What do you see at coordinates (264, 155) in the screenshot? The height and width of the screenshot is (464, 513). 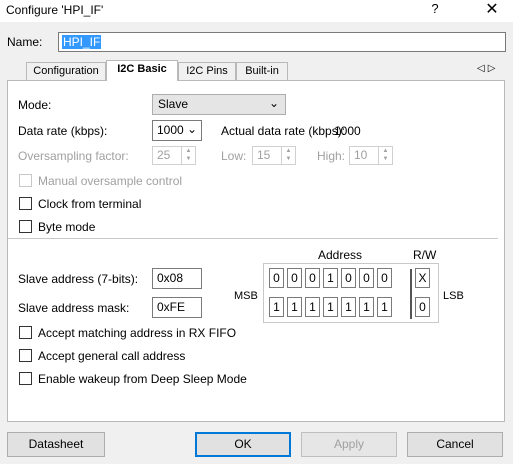 I see `low-value: 15` at bounding box center [264, 155].